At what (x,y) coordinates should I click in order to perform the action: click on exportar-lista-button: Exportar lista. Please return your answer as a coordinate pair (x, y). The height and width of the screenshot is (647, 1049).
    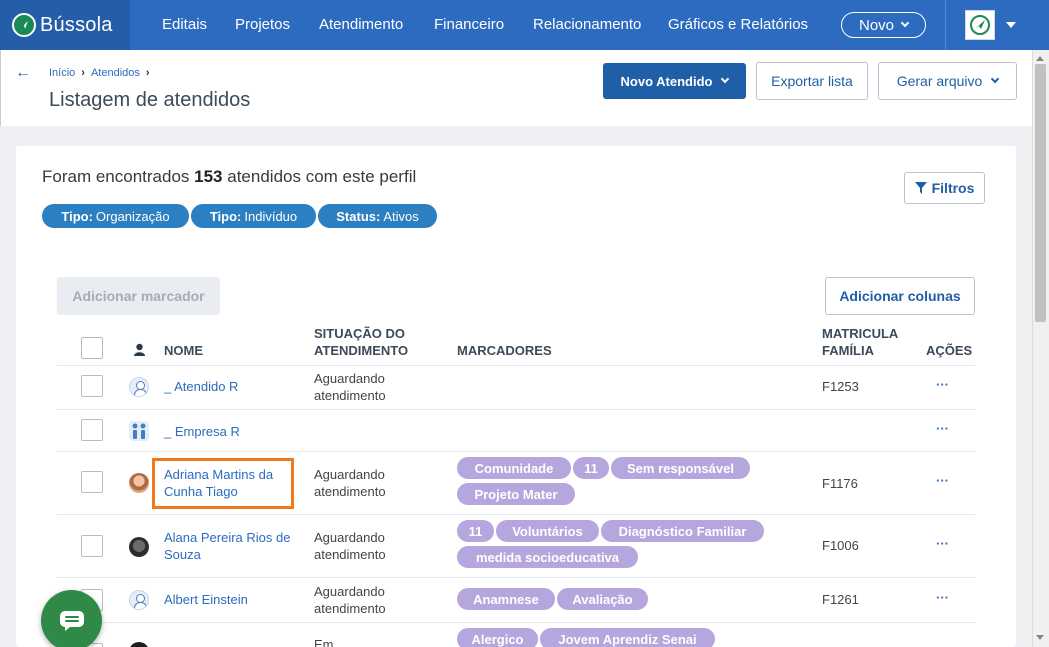
    Looking at the image, I should click on (812, 81).